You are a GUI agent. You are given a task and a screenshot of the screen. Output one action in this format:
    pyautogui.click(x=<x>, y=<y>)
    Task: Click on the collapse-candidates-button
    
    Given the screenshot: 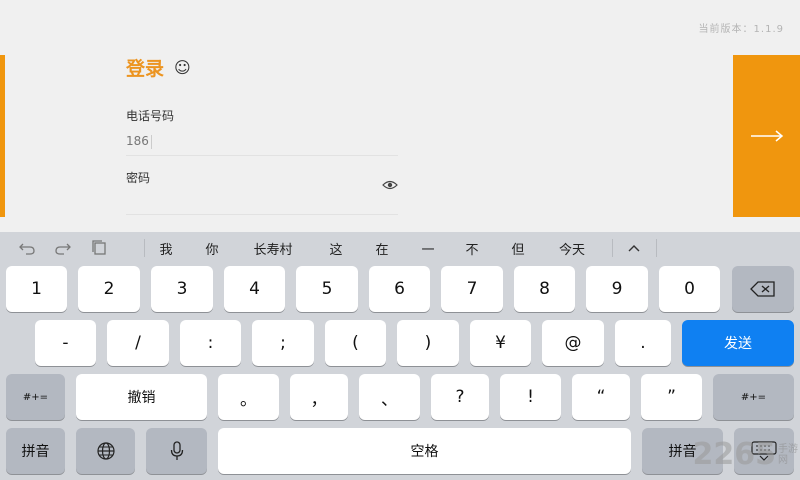 What is the action you would take?
    pyautogui.click(x=634, y=248)
    